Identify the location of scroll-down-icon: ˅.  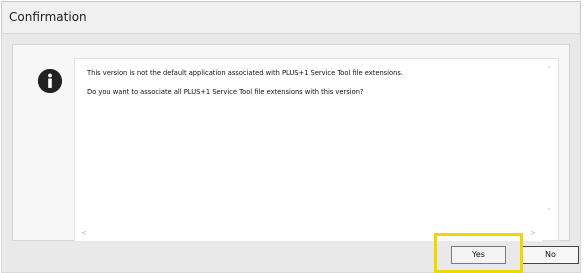
(549, 212).